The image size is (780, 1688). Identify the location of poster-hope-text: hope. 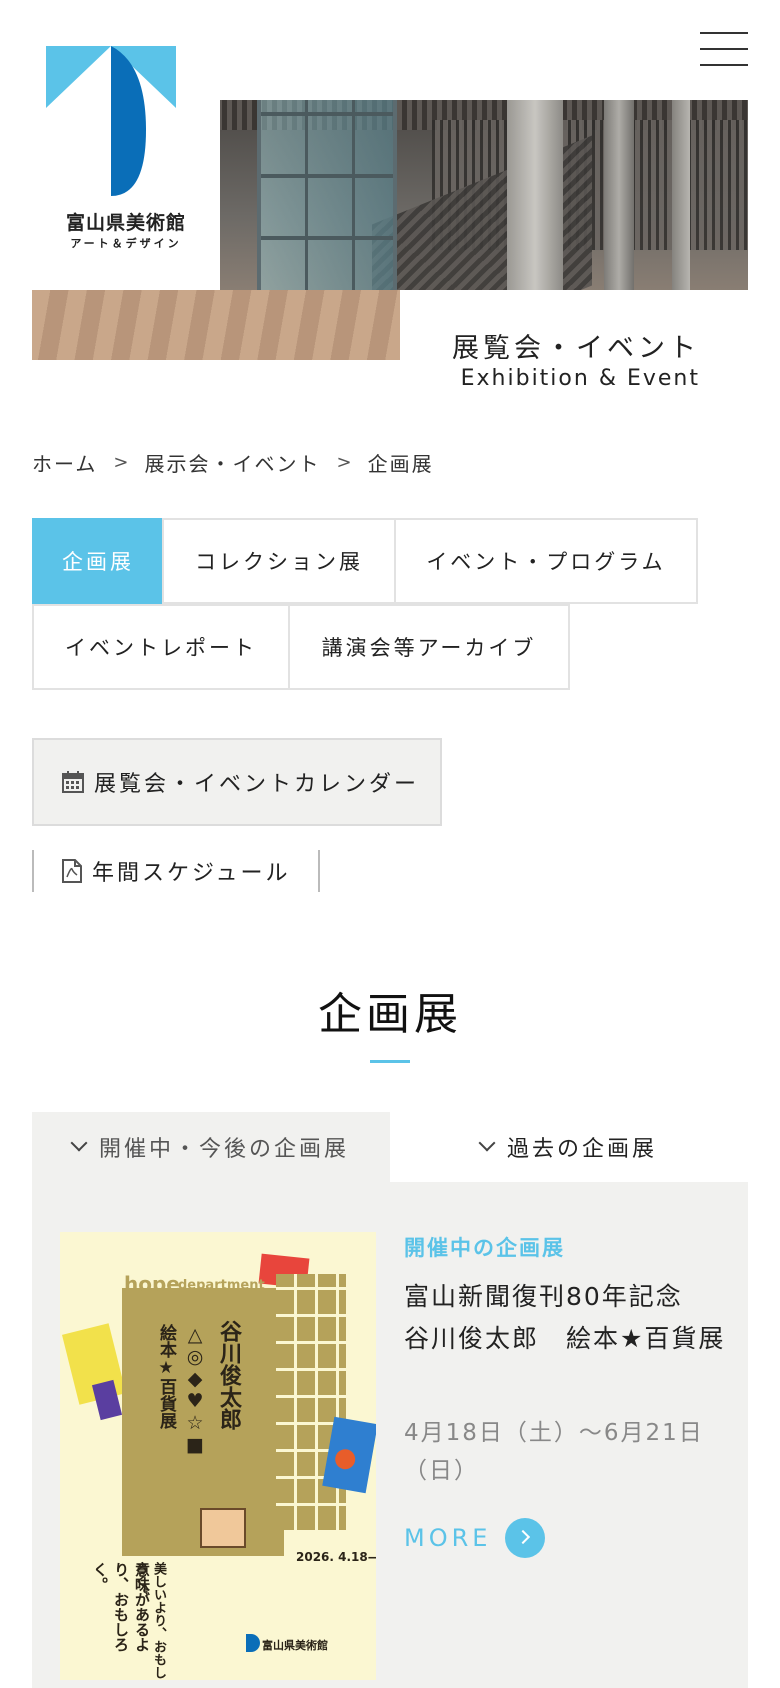
(152, 1284).